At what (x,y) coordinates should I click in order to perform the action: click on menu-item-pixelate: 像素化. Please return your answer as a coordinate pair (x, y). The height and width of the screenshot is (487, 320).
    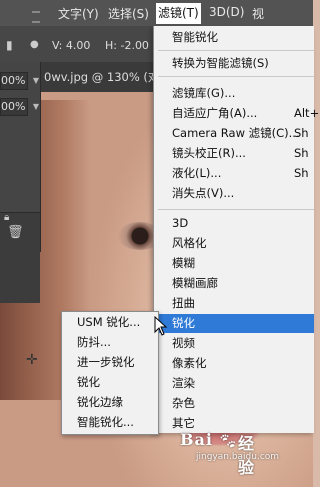
    Looking at the image, I should click on (234, 363).